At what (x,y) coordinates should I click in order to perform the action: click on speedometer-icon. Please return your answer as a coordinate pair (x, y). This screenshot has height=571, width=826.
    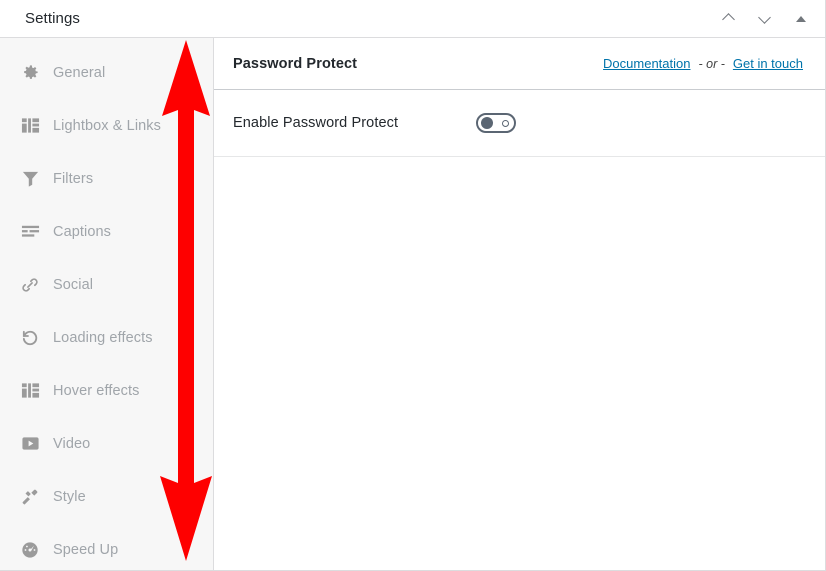
    Looking at the image, I should click on (30, 550).